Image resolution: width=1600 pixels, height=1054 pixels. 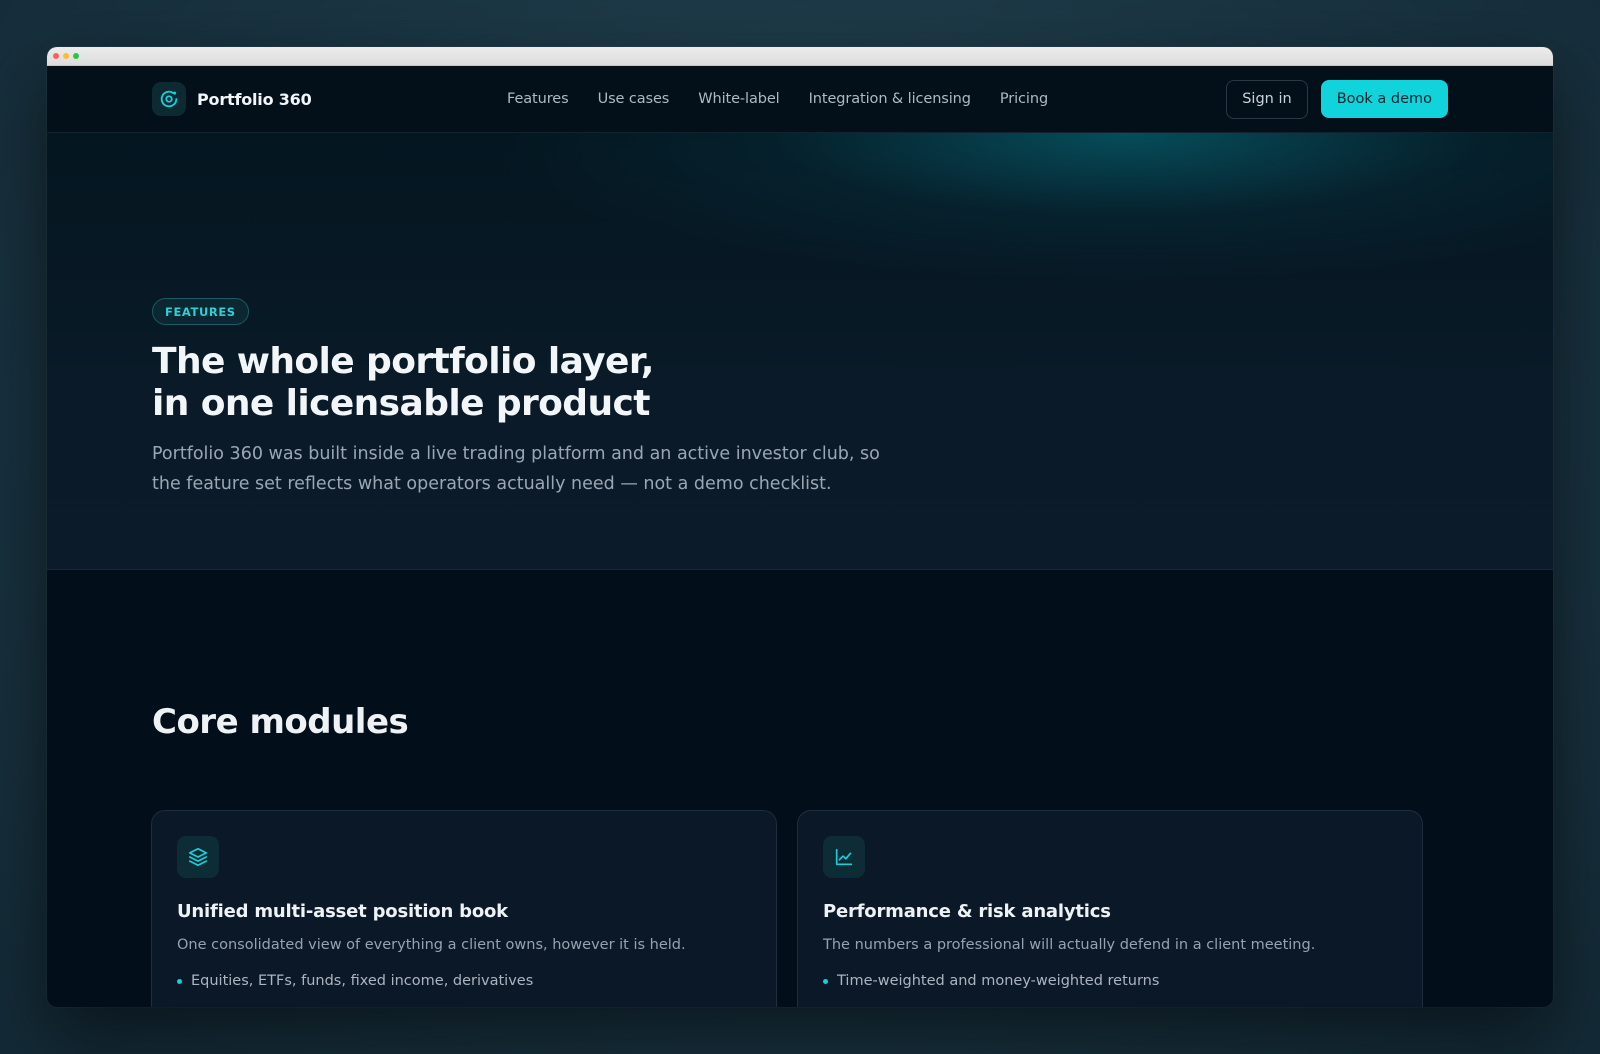 I want to click on nav-actions: Sign in Book a demo, so click(x=1337, y=99).